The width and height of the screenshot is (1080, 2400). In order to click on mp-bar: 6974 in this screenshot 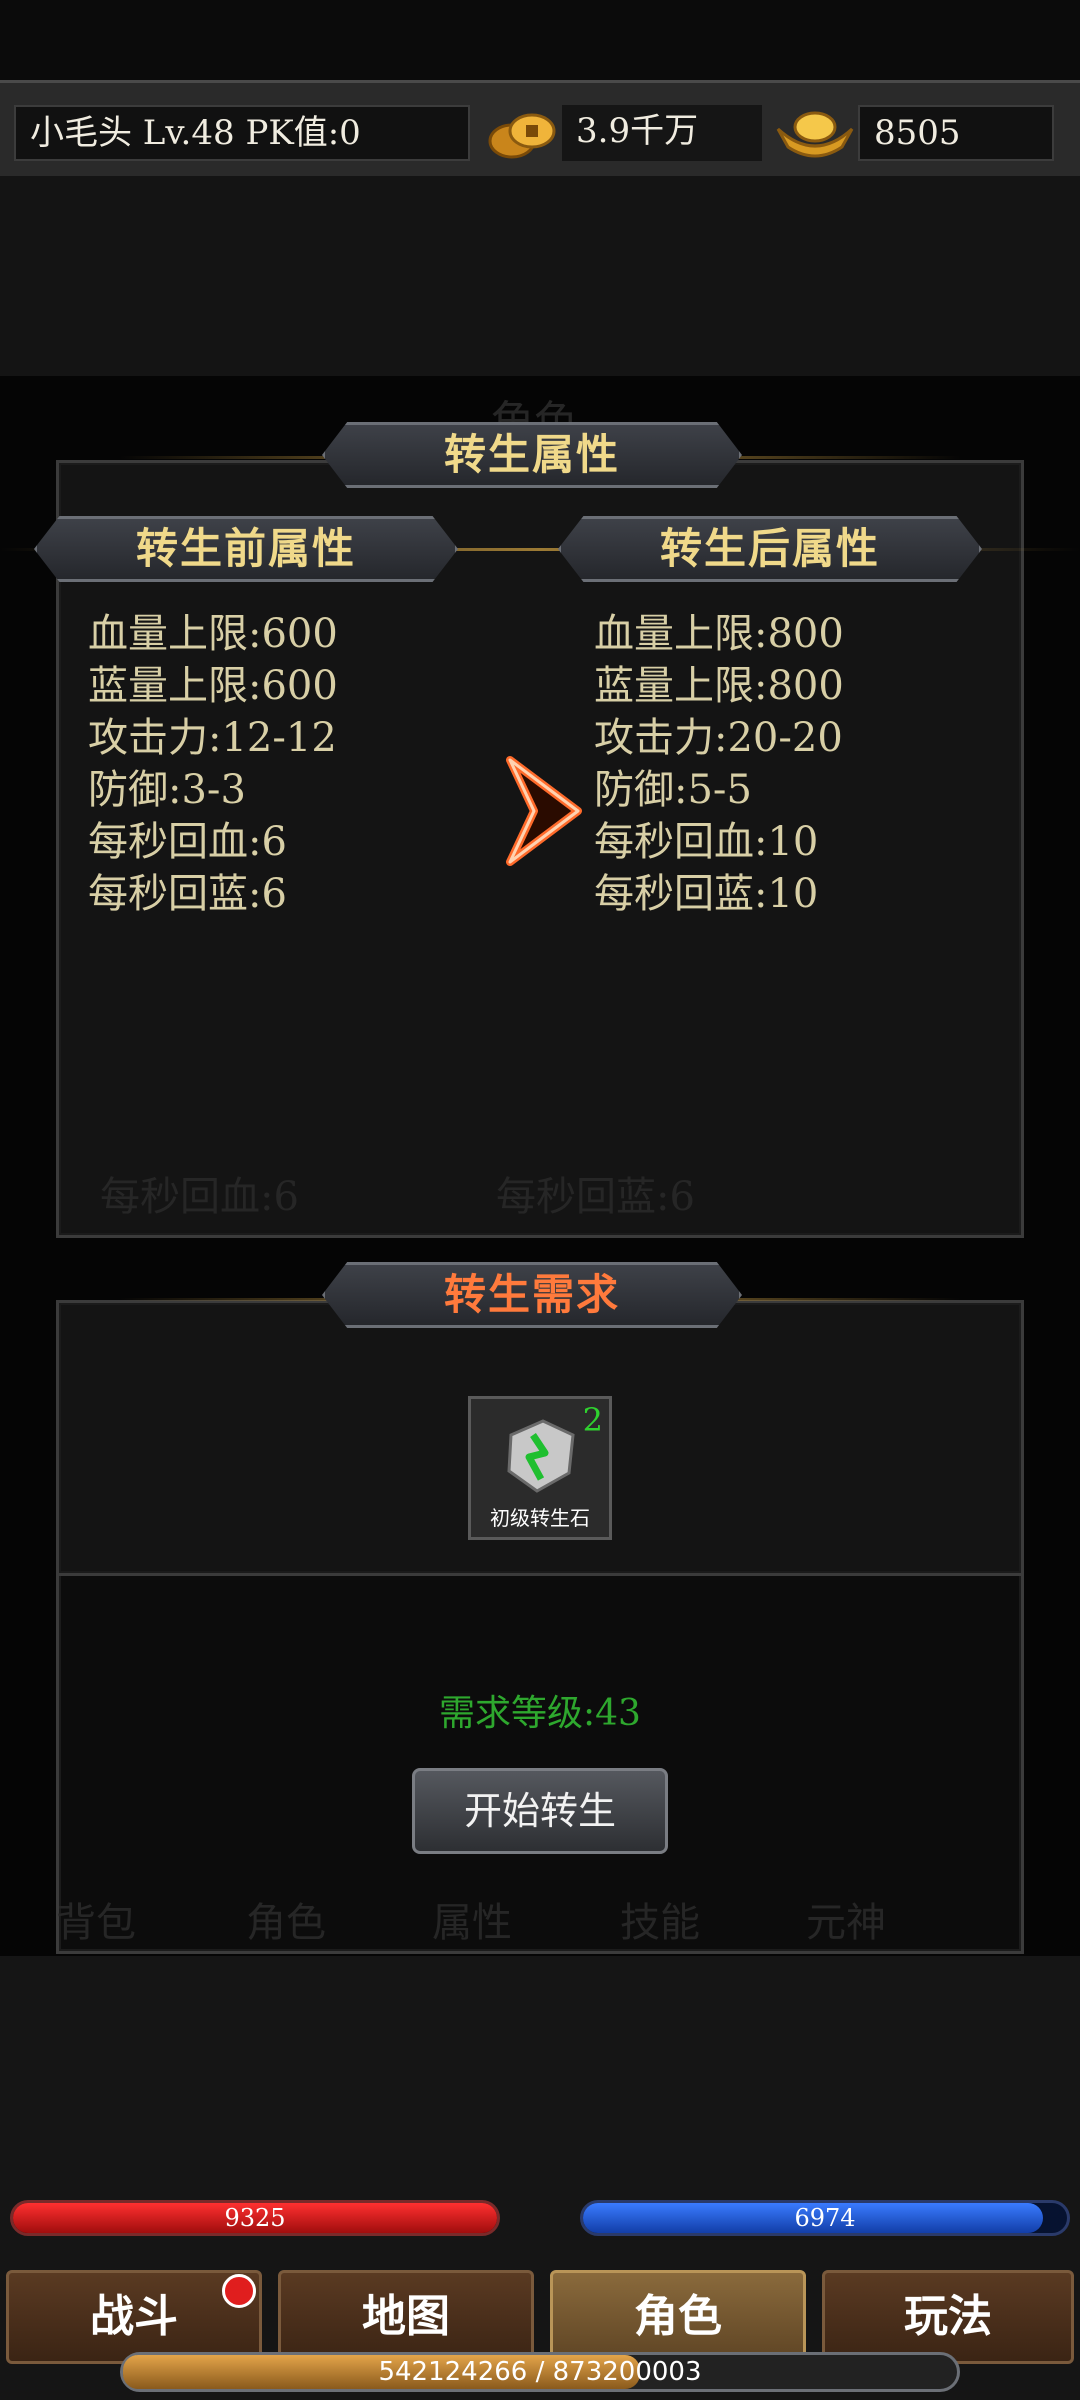, I will do `click(825, 2218)`.